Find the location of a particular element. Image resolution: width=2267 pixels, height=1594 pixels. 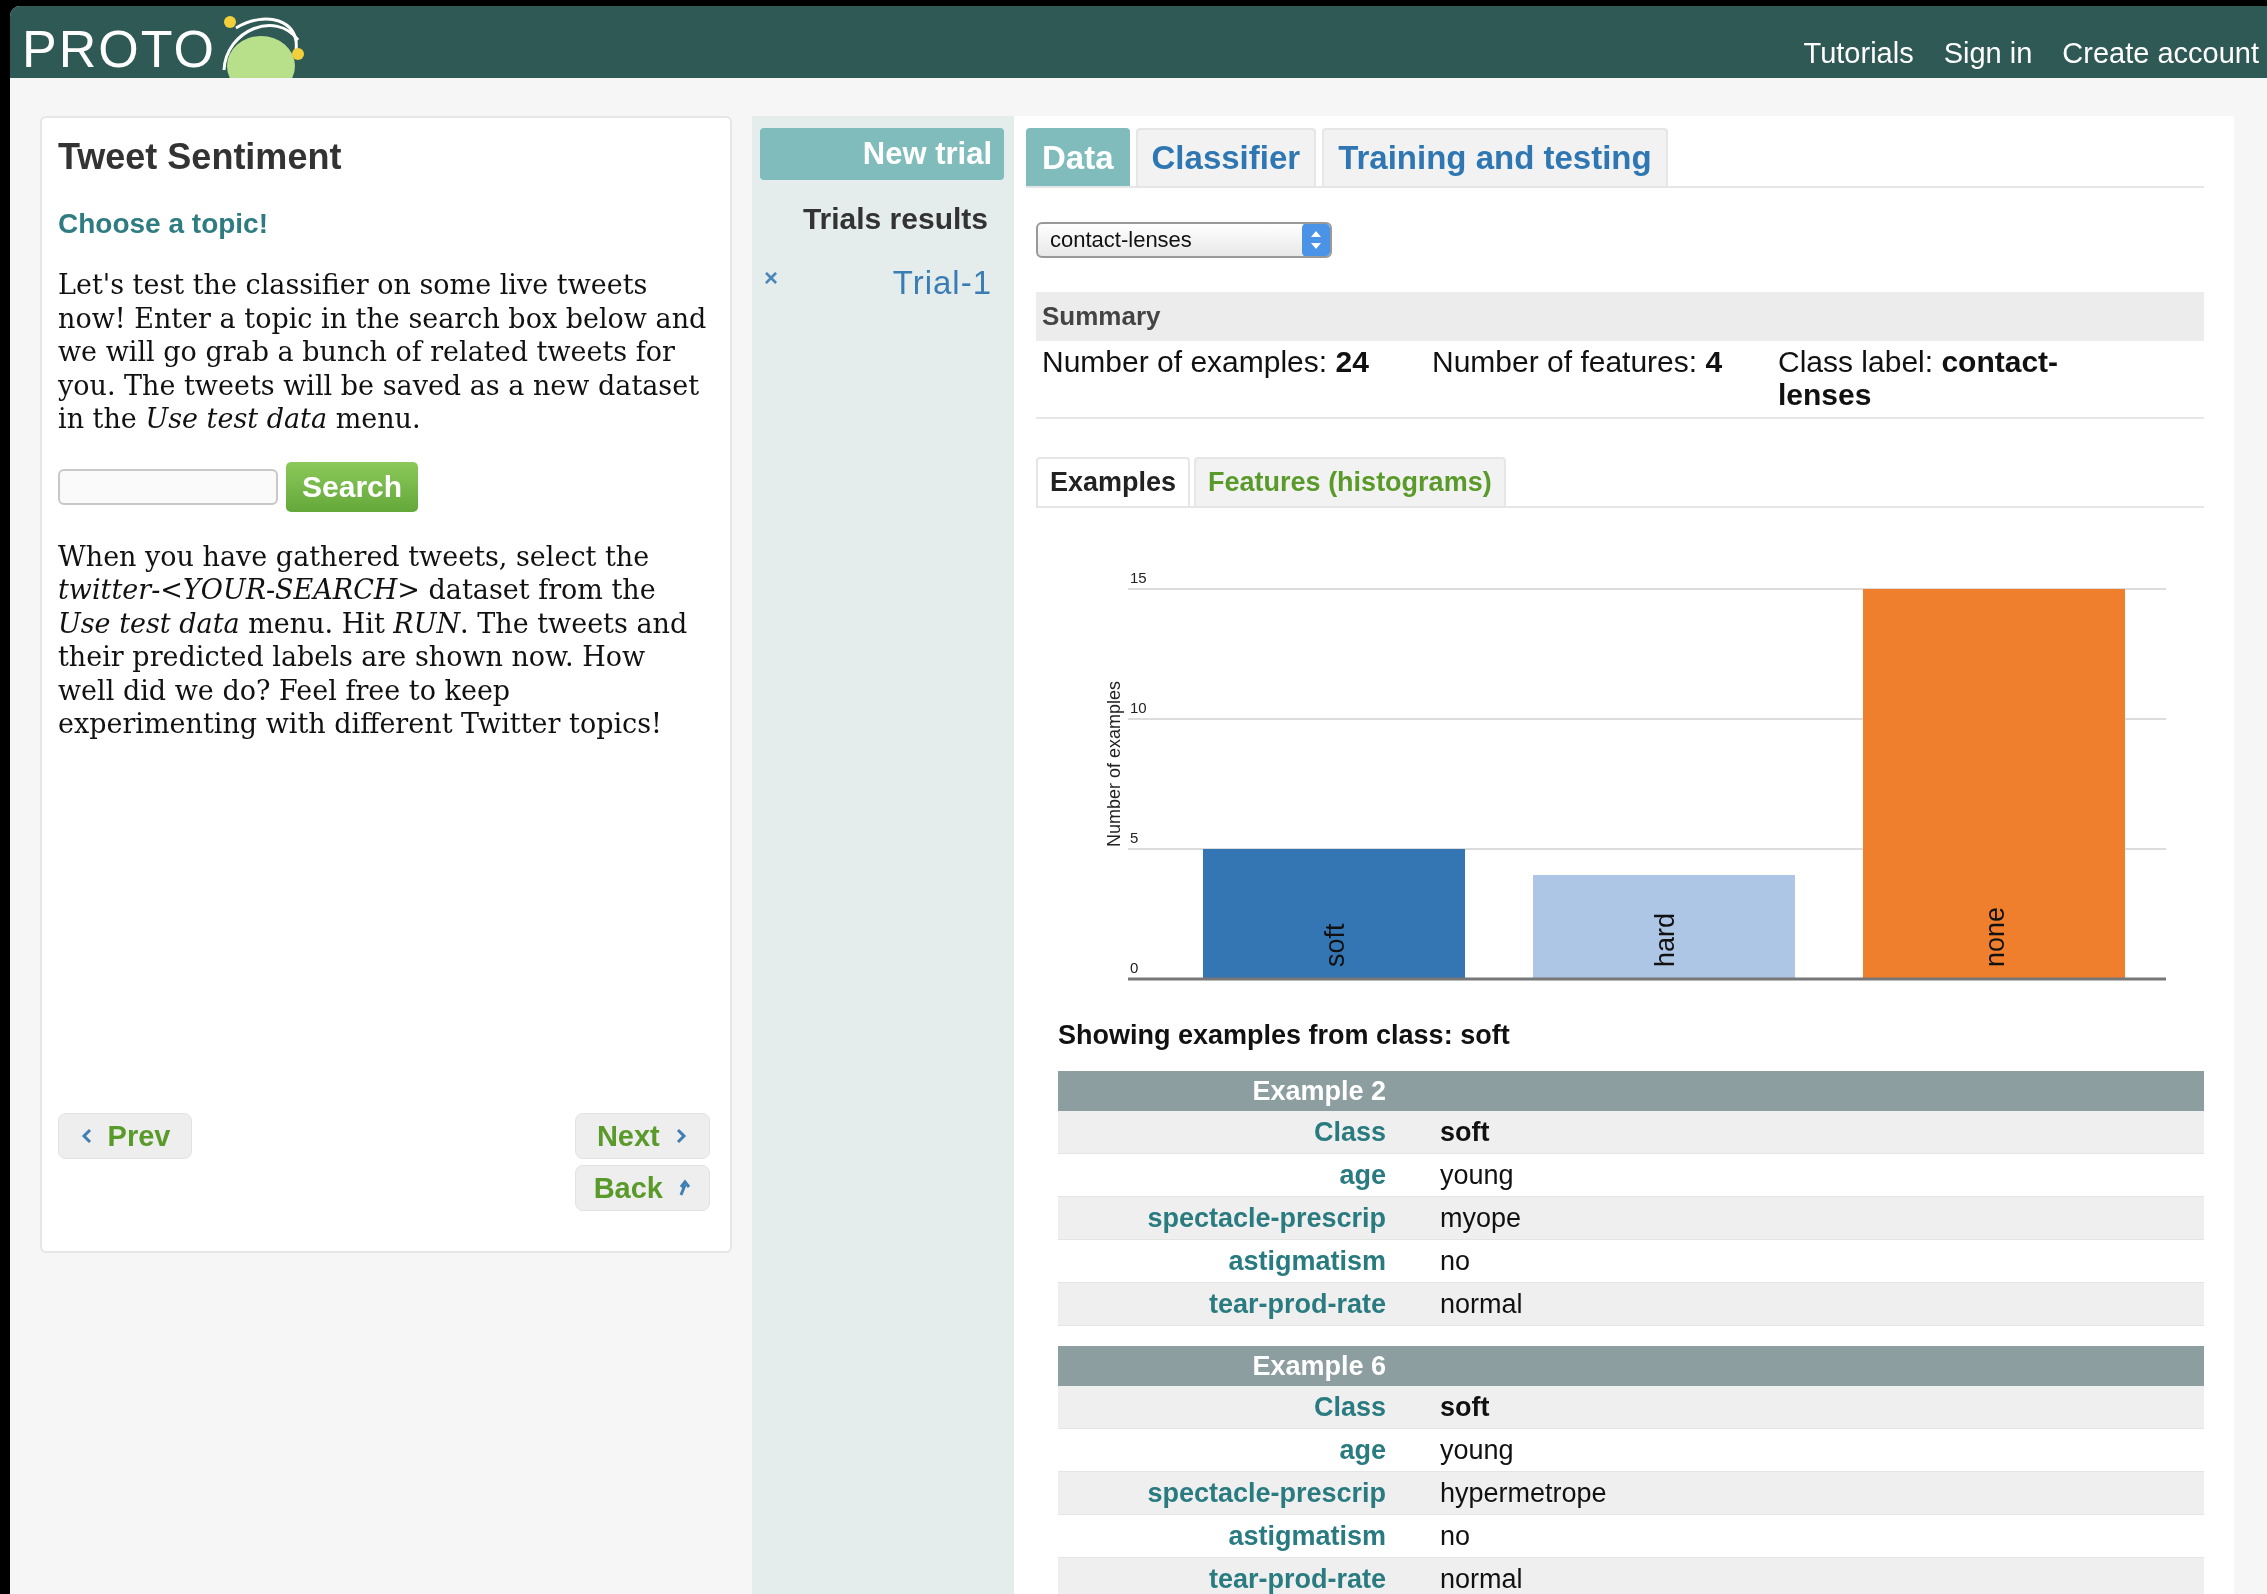

bar-label: soft is located at coordinates (1335, 945).